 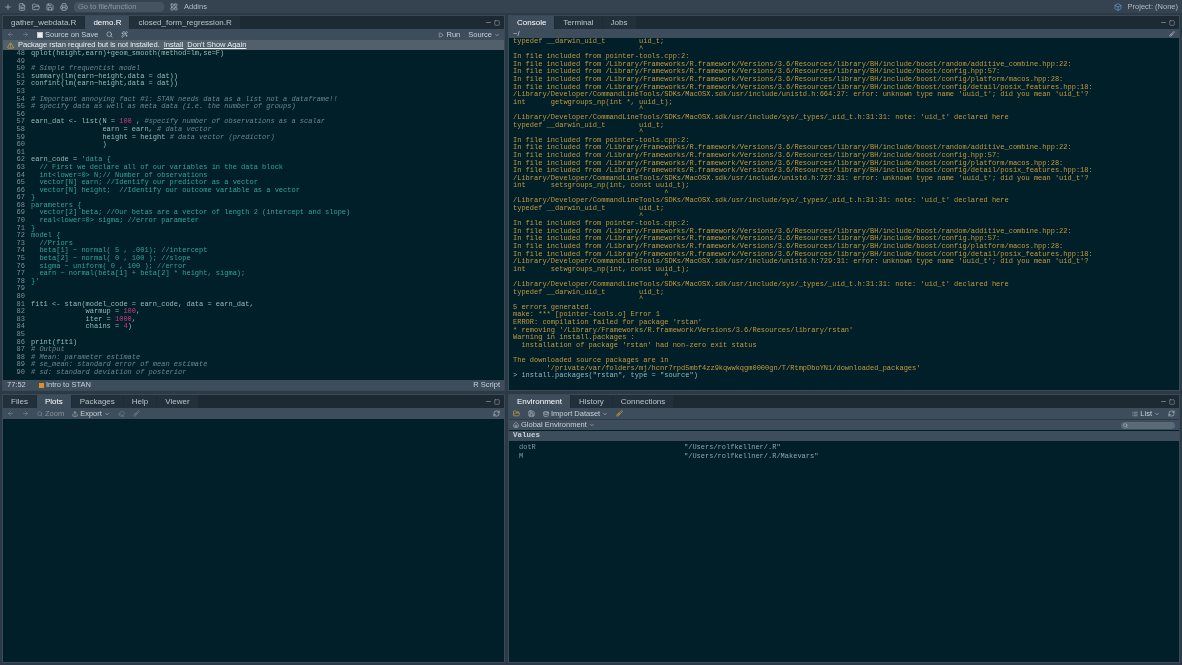 I want to click on eraser-icon, so click(x=121, y=413).